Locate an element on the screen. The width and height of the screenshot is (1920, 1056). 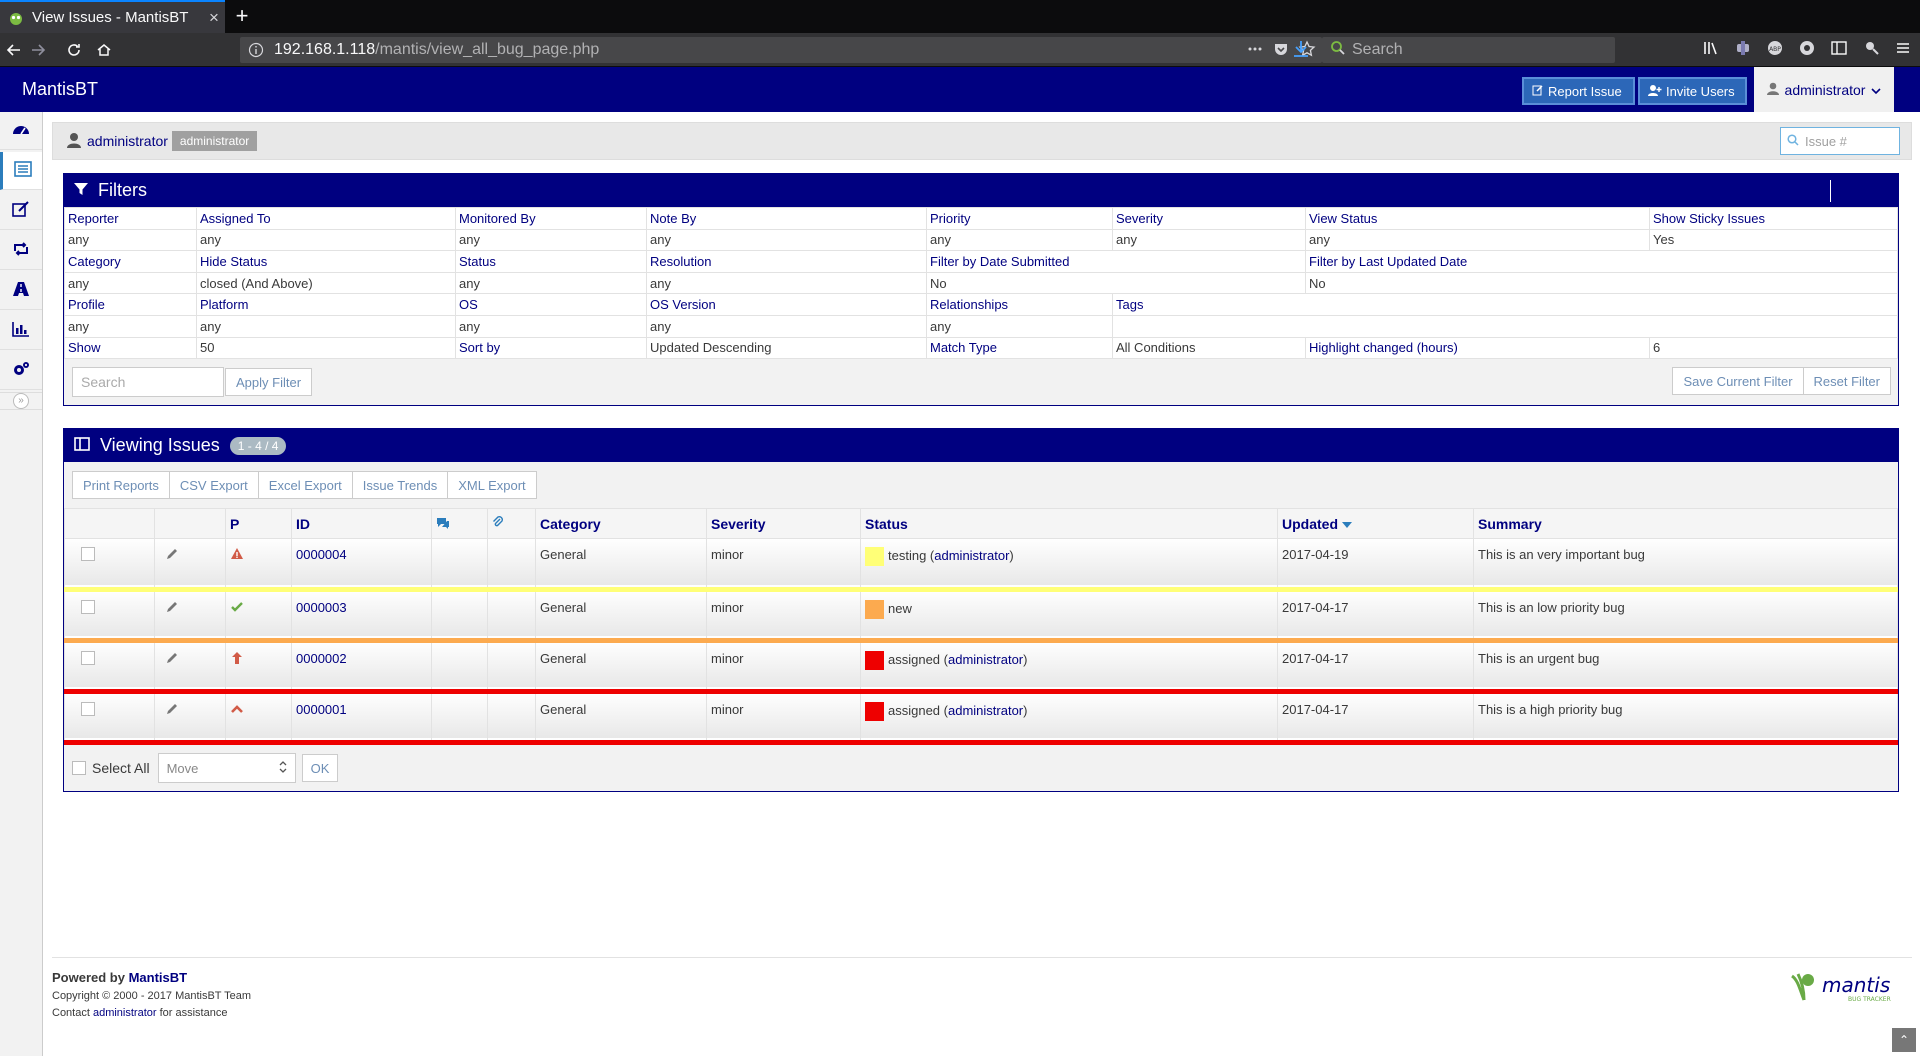
bulk-action-select: Move is located at coordinates (226, 768).